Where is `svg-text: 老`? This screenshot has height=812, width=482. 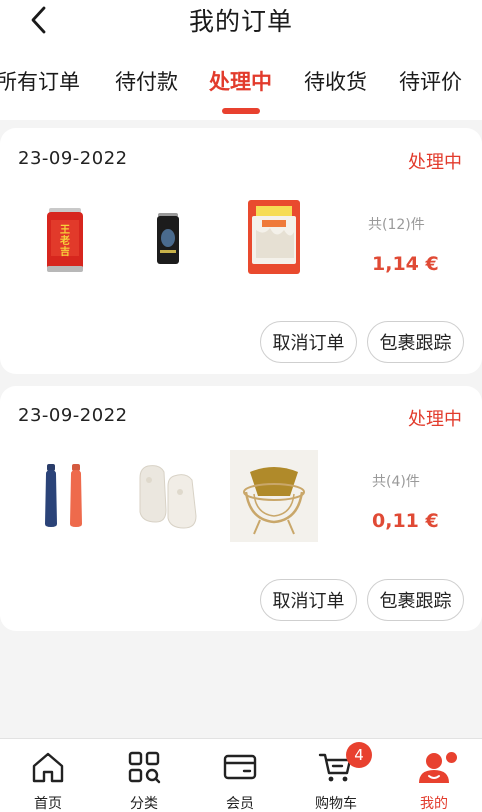 svg-text: 老 is located at coordinates (64, 240).